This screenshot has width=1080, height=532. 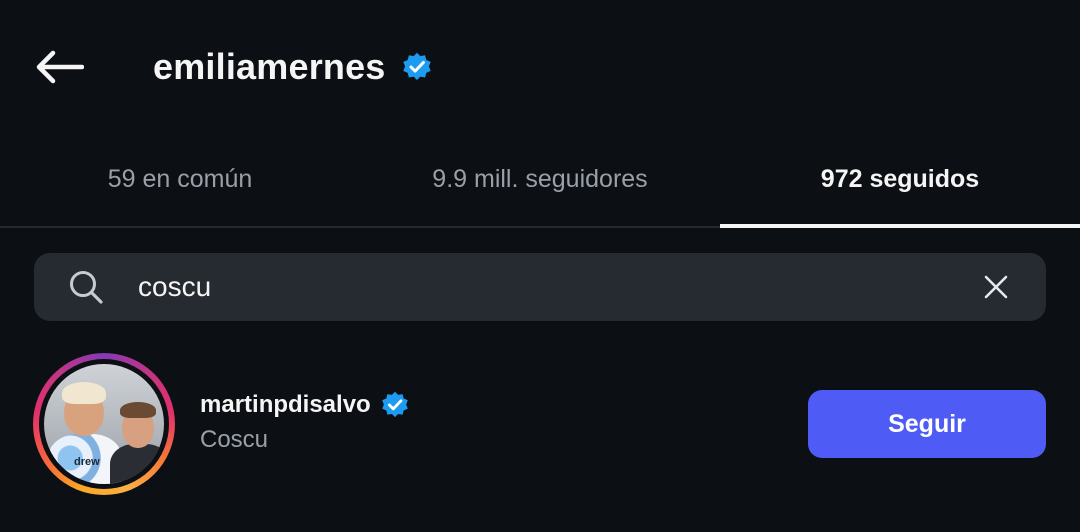 What do you see at coordinates (900, 180) in the screenshot?
I see `tab-following: 972 seguidos` at bounding box center [900, 180].